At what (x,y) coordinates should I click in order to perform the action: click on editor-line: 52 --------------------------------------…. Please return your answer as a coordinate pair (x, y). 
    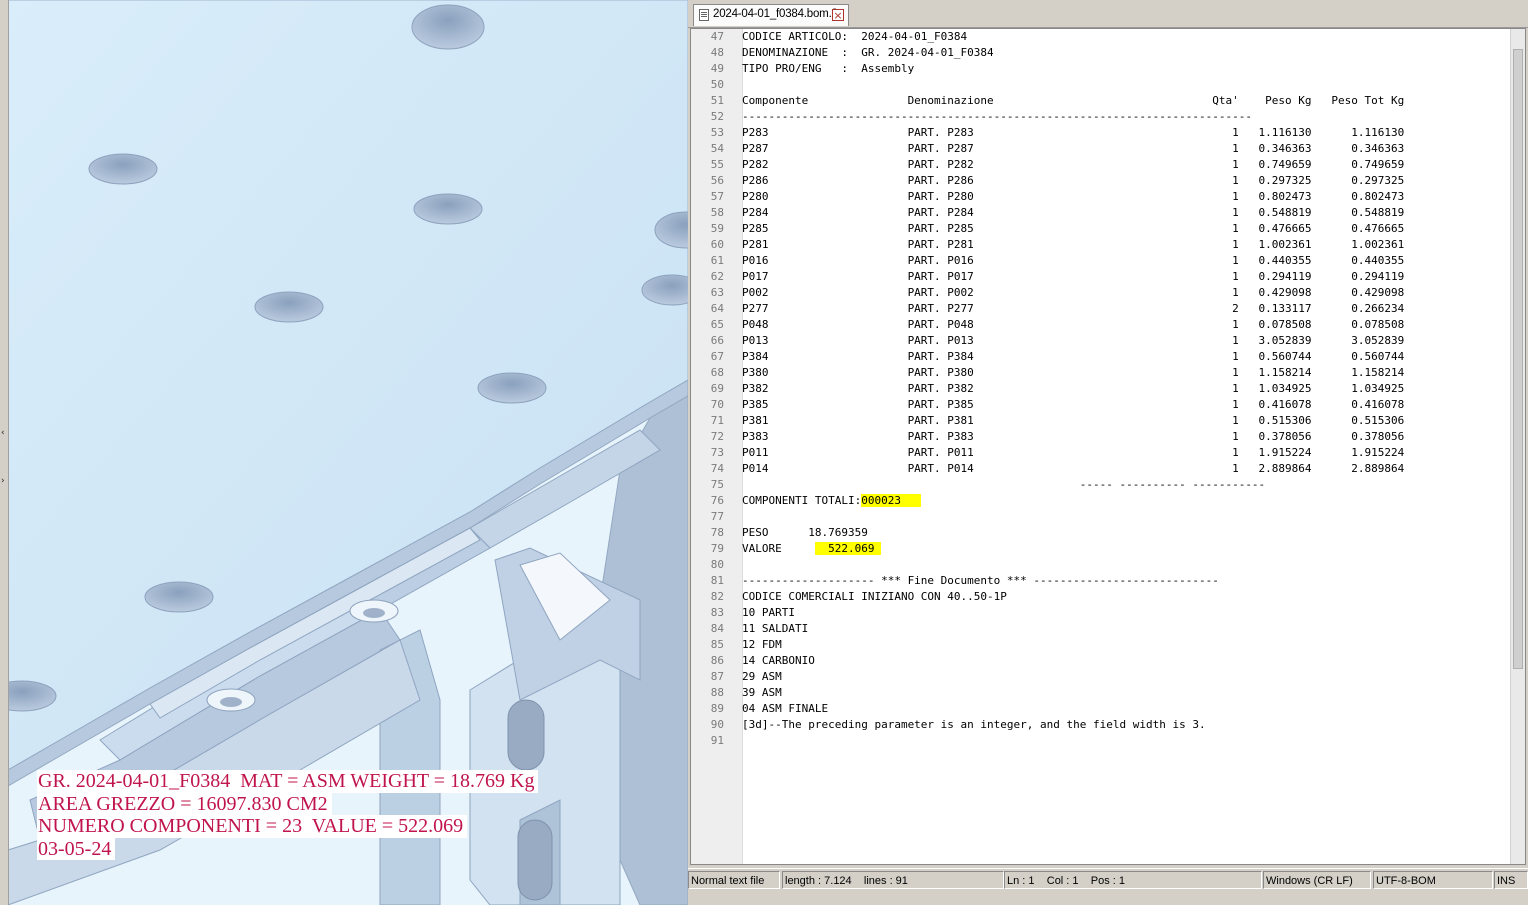
    Looking at the image, I should click on (1106, 117).